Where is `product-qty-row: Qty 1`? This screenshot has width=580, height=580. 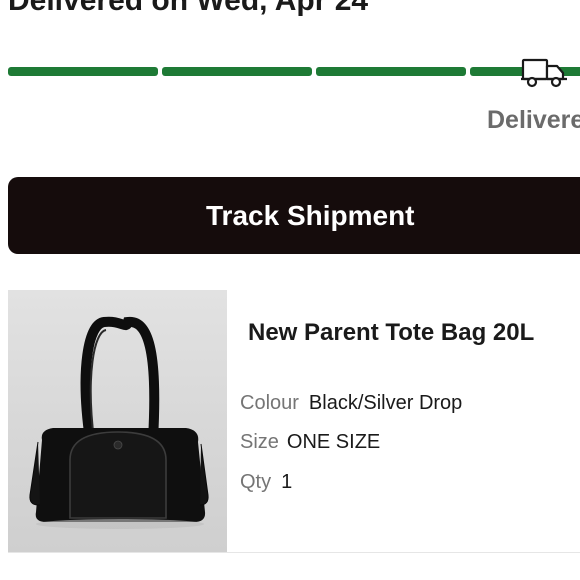
product-qty-row: Qty 1 is located at coordinates (266, 482).